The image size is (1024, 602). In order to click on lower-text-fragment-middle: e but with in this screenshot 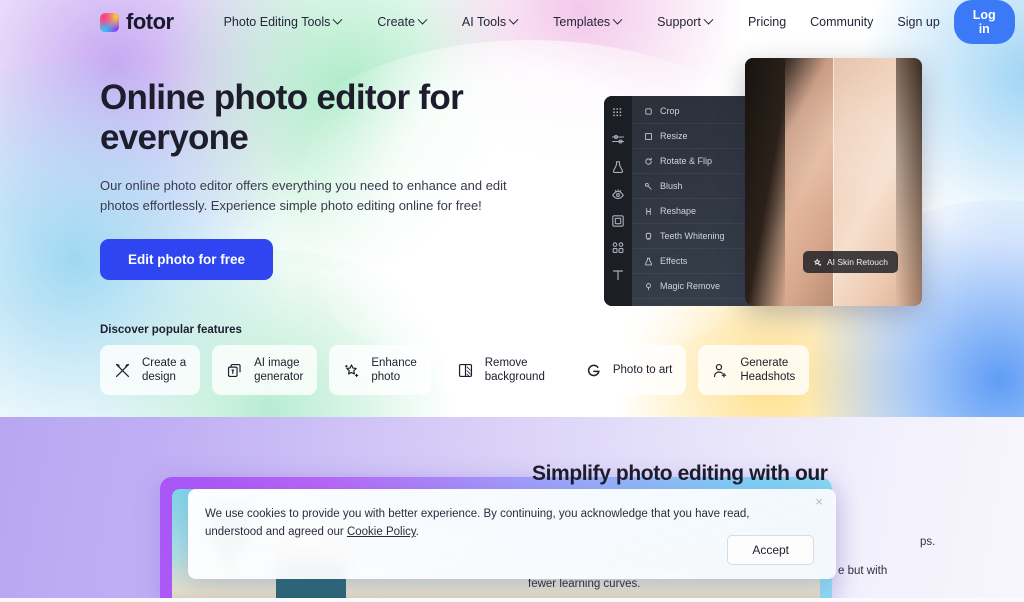, I will do `click(863, 571)`.